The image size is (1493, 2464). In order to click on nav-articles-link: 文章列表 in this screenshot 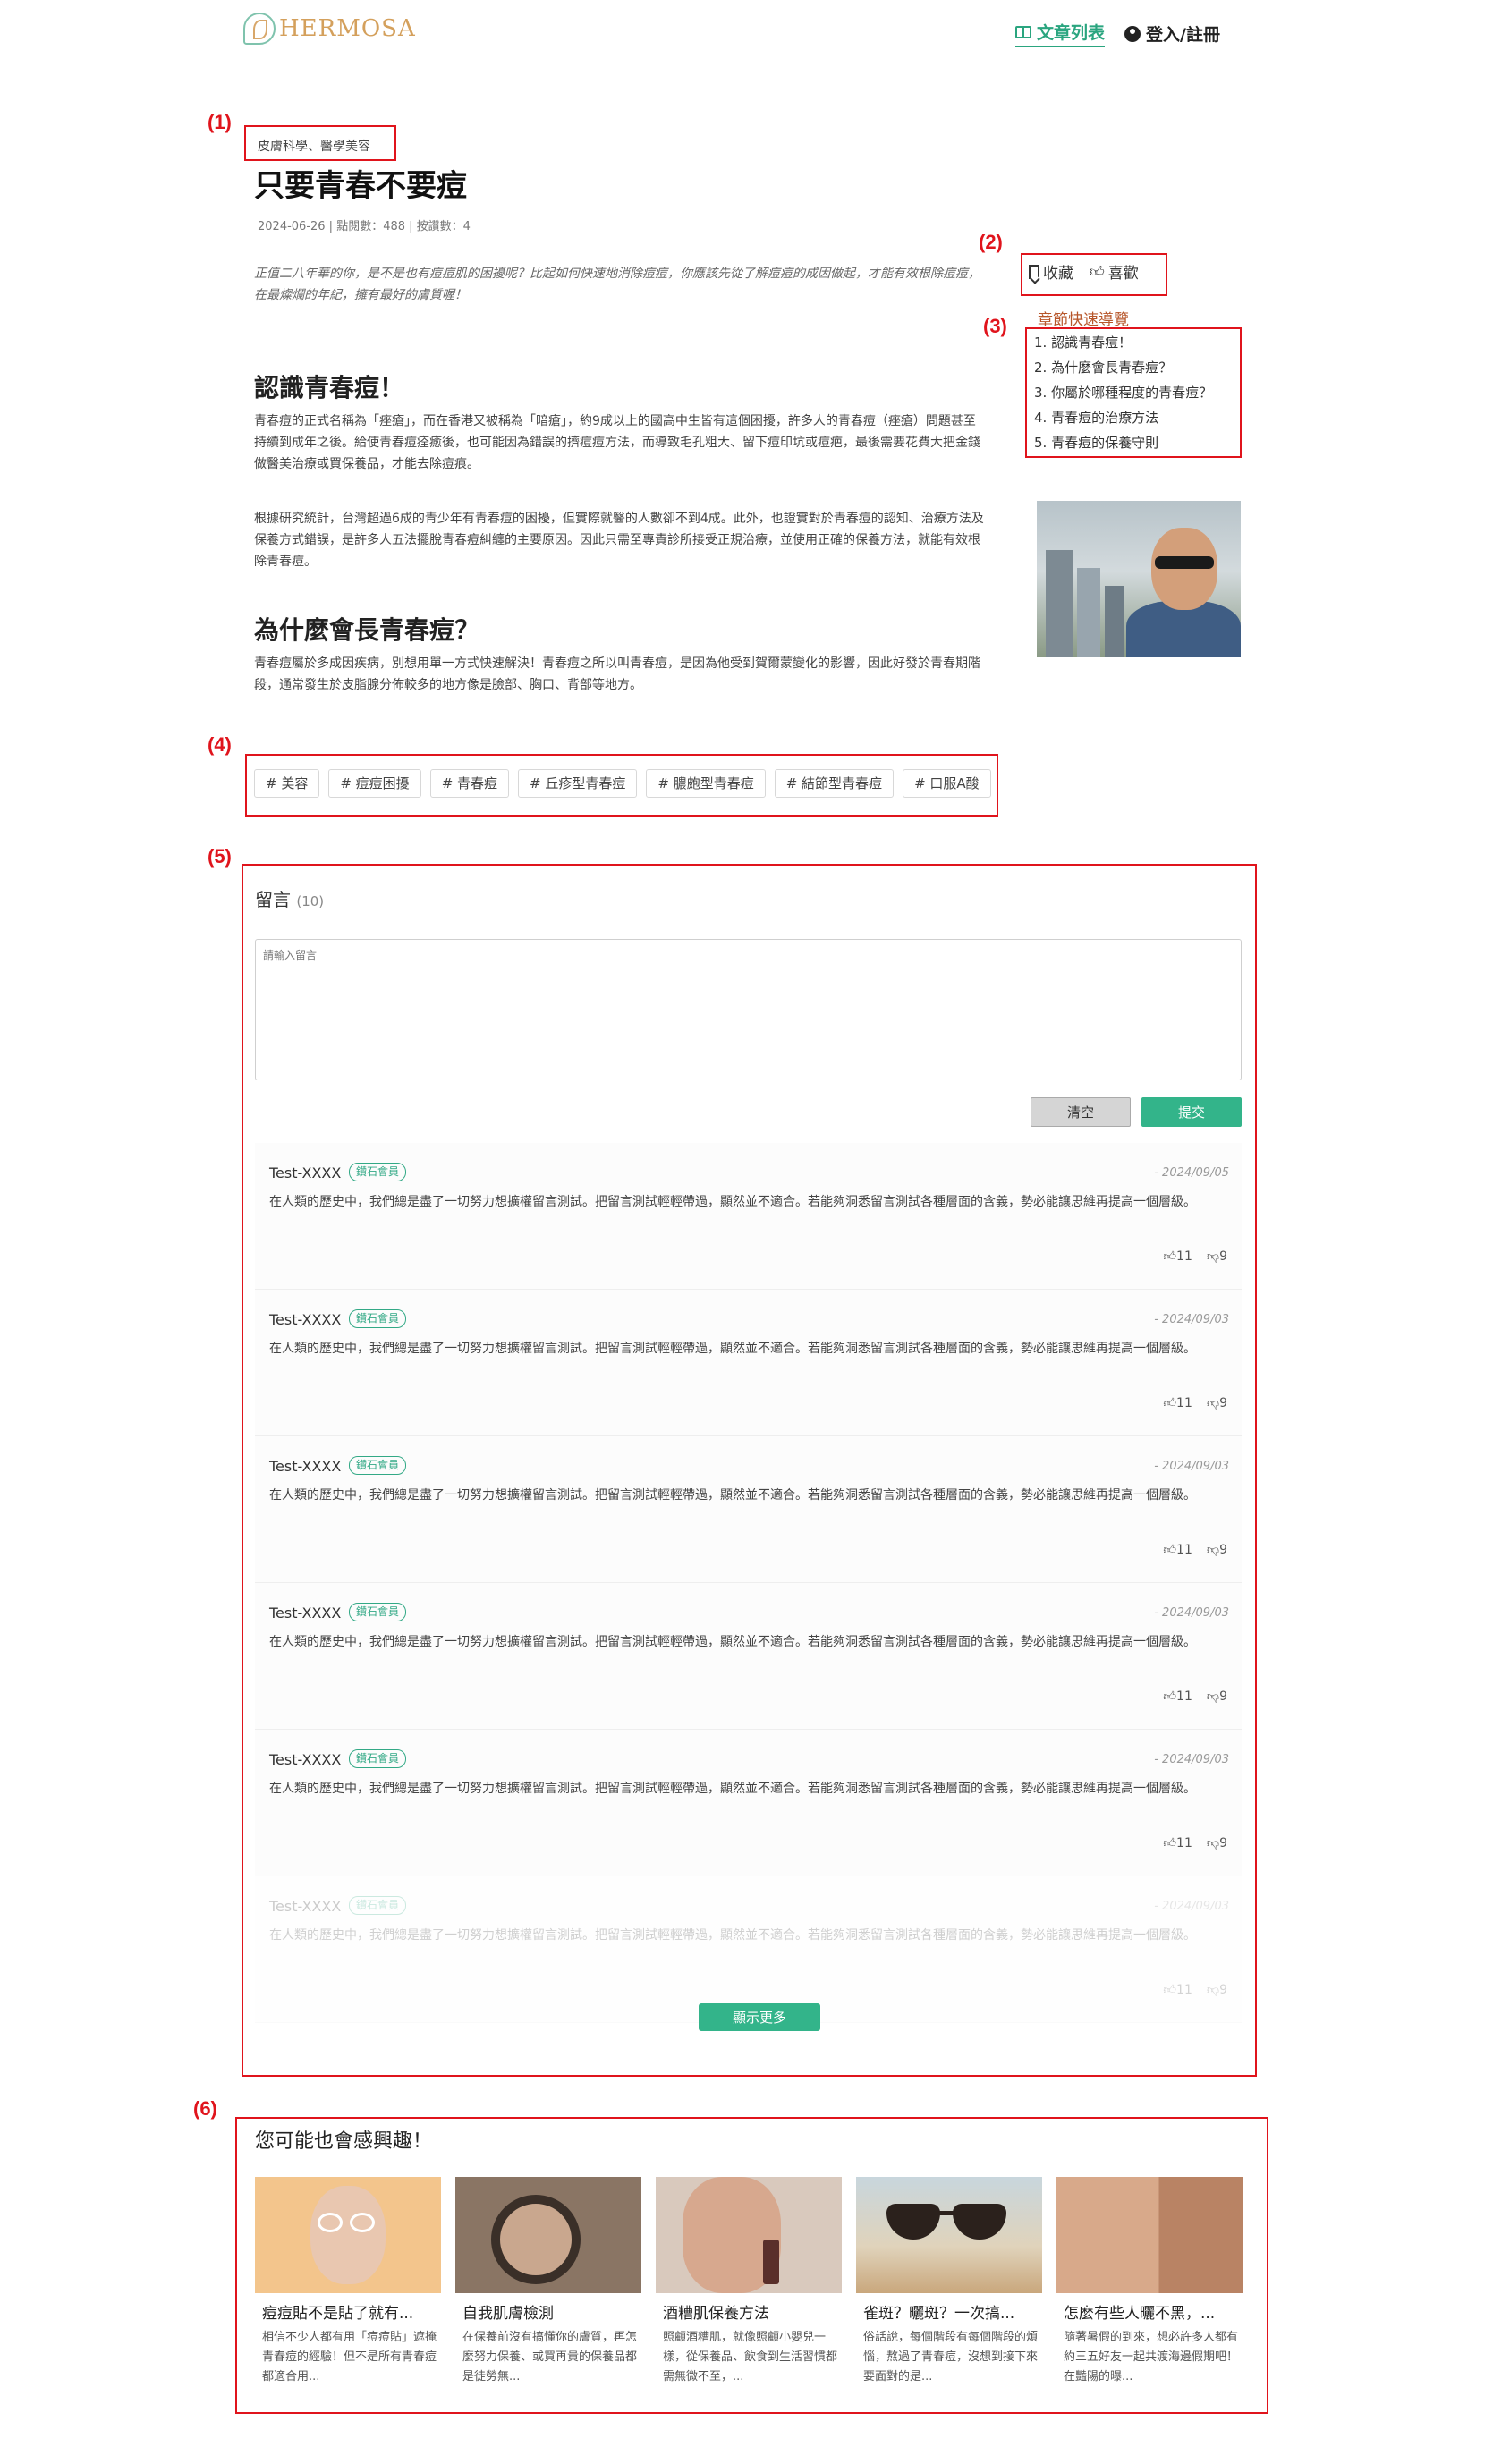, I will do `click(1060, 33)`.